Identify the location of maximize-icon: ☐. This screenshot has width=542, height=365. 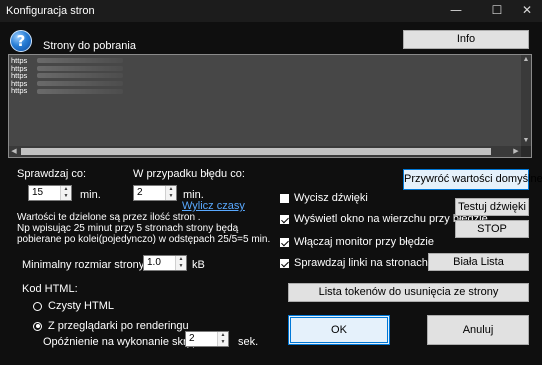
(497, 11).